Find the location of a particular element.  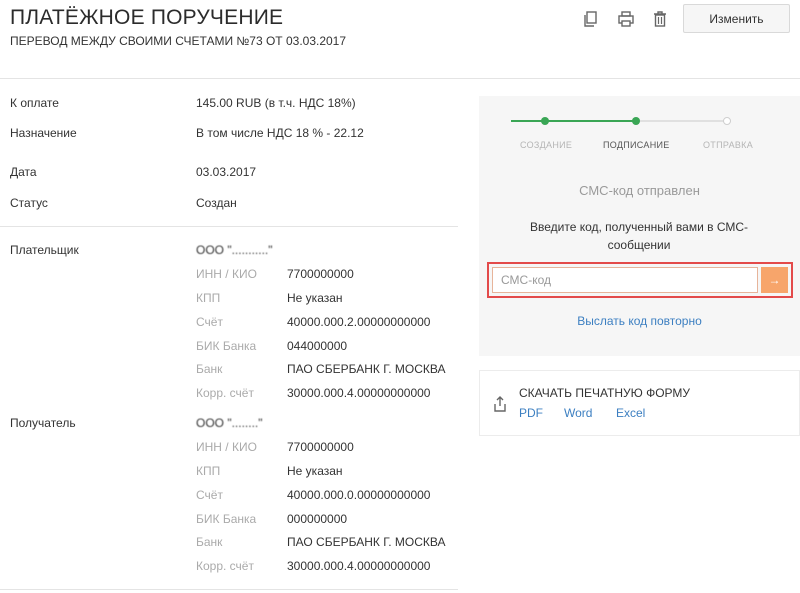

sms-input-highlight: СМС-код → is located at coordinates (640, 280).